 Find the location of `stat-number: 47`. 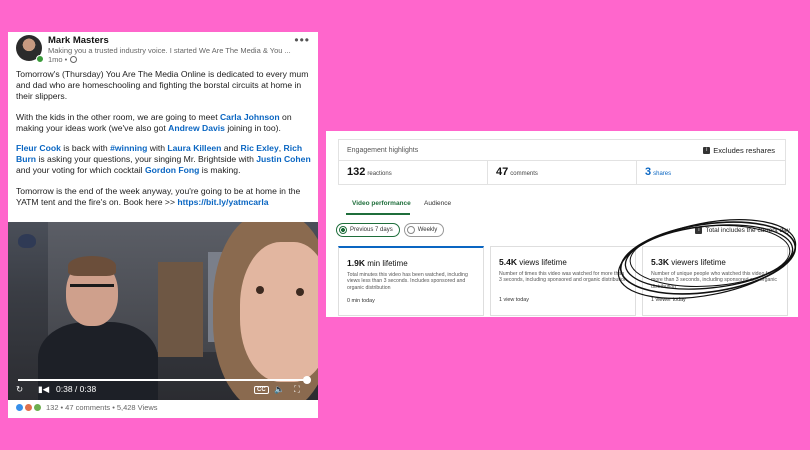

stat-number: 47 is located at coordinates (502, 172).